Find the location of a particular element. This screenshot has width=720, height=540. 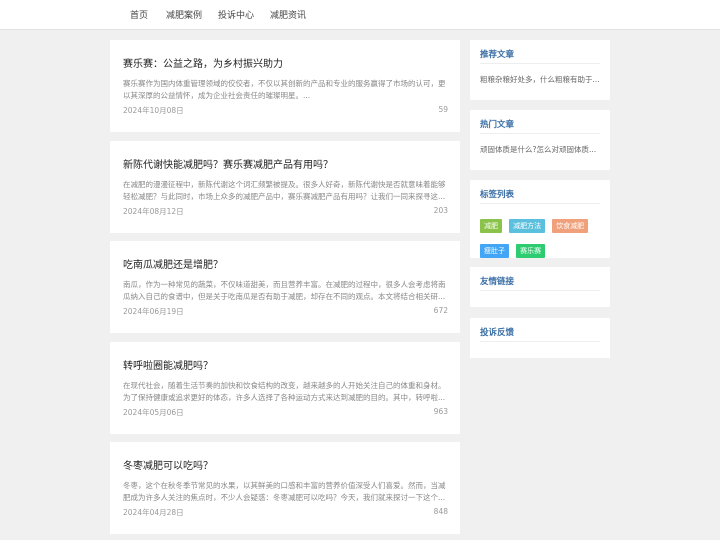

tag-sailesai: 赛乐赛 is located at coordinates (531, 251).